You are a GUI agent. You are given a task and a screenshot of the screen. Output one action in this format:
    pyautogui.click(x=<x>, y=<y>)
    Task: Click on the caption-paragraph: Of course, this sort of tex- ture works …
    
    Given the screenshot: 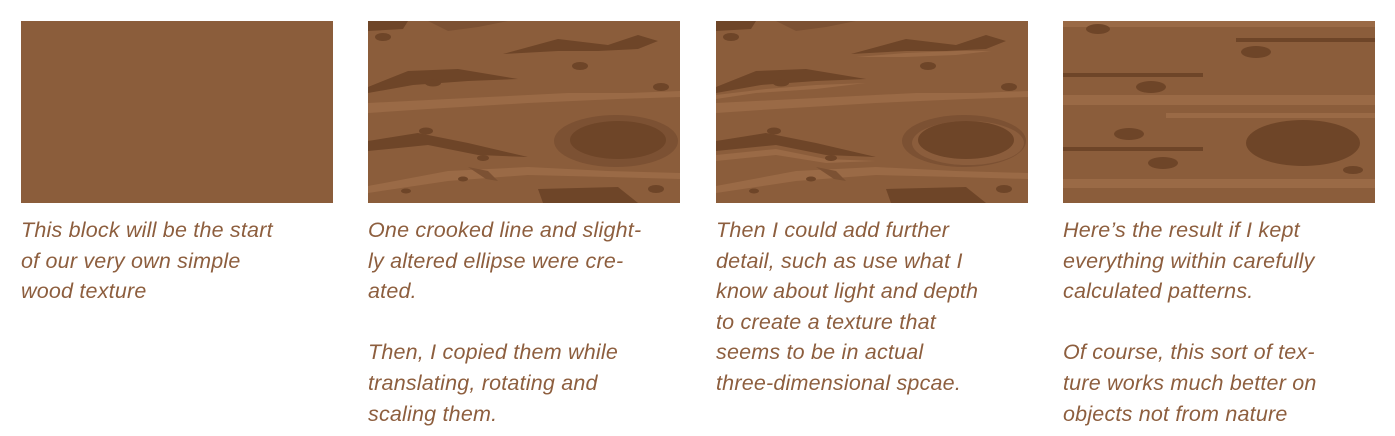 What is the action you would take?
    pyautogui.click(x=1190, y=383)
    